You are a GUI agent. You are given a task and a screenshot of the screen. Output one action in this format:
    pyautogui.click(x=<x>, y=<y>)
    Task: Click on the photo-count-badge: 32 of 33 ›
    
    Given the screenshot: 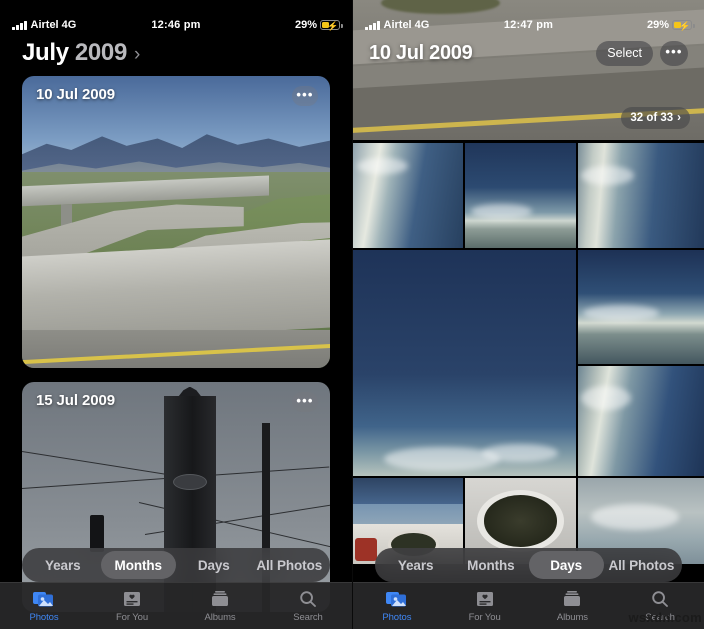 What is the action you would take?
    pyautogui.click(x=655, y=118)
    